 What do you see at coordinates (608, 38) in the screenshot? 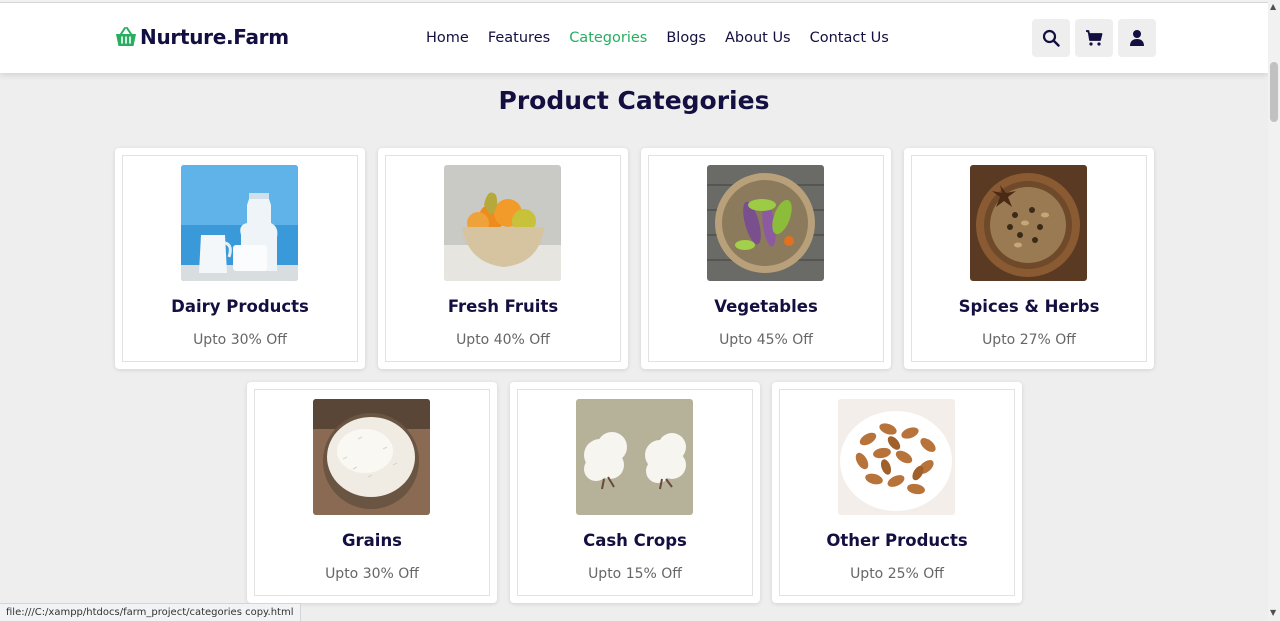
I see `nav-link-categories: Categories` at bounding box center [608, 38].